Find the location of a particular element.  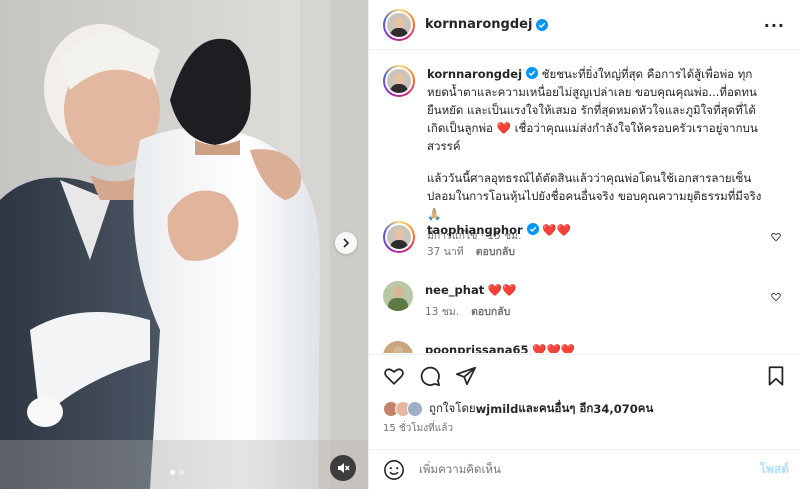

liker-username: wjmild is located at coordinates (497, 409).